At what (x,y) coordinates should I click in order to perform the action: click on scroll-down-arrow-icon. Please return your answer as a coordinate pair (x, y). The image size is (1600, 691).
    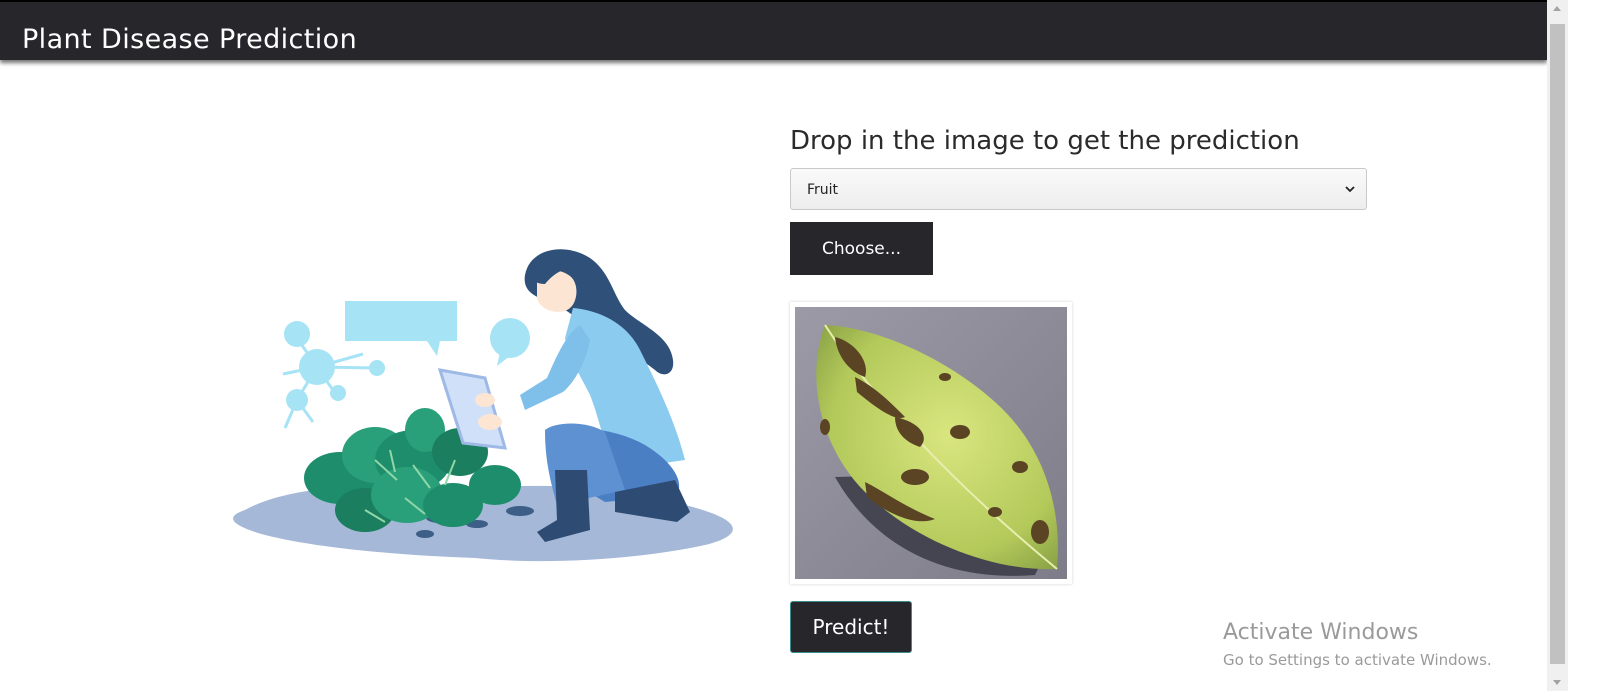
    Looking at the image, I should click on (1557, 682).